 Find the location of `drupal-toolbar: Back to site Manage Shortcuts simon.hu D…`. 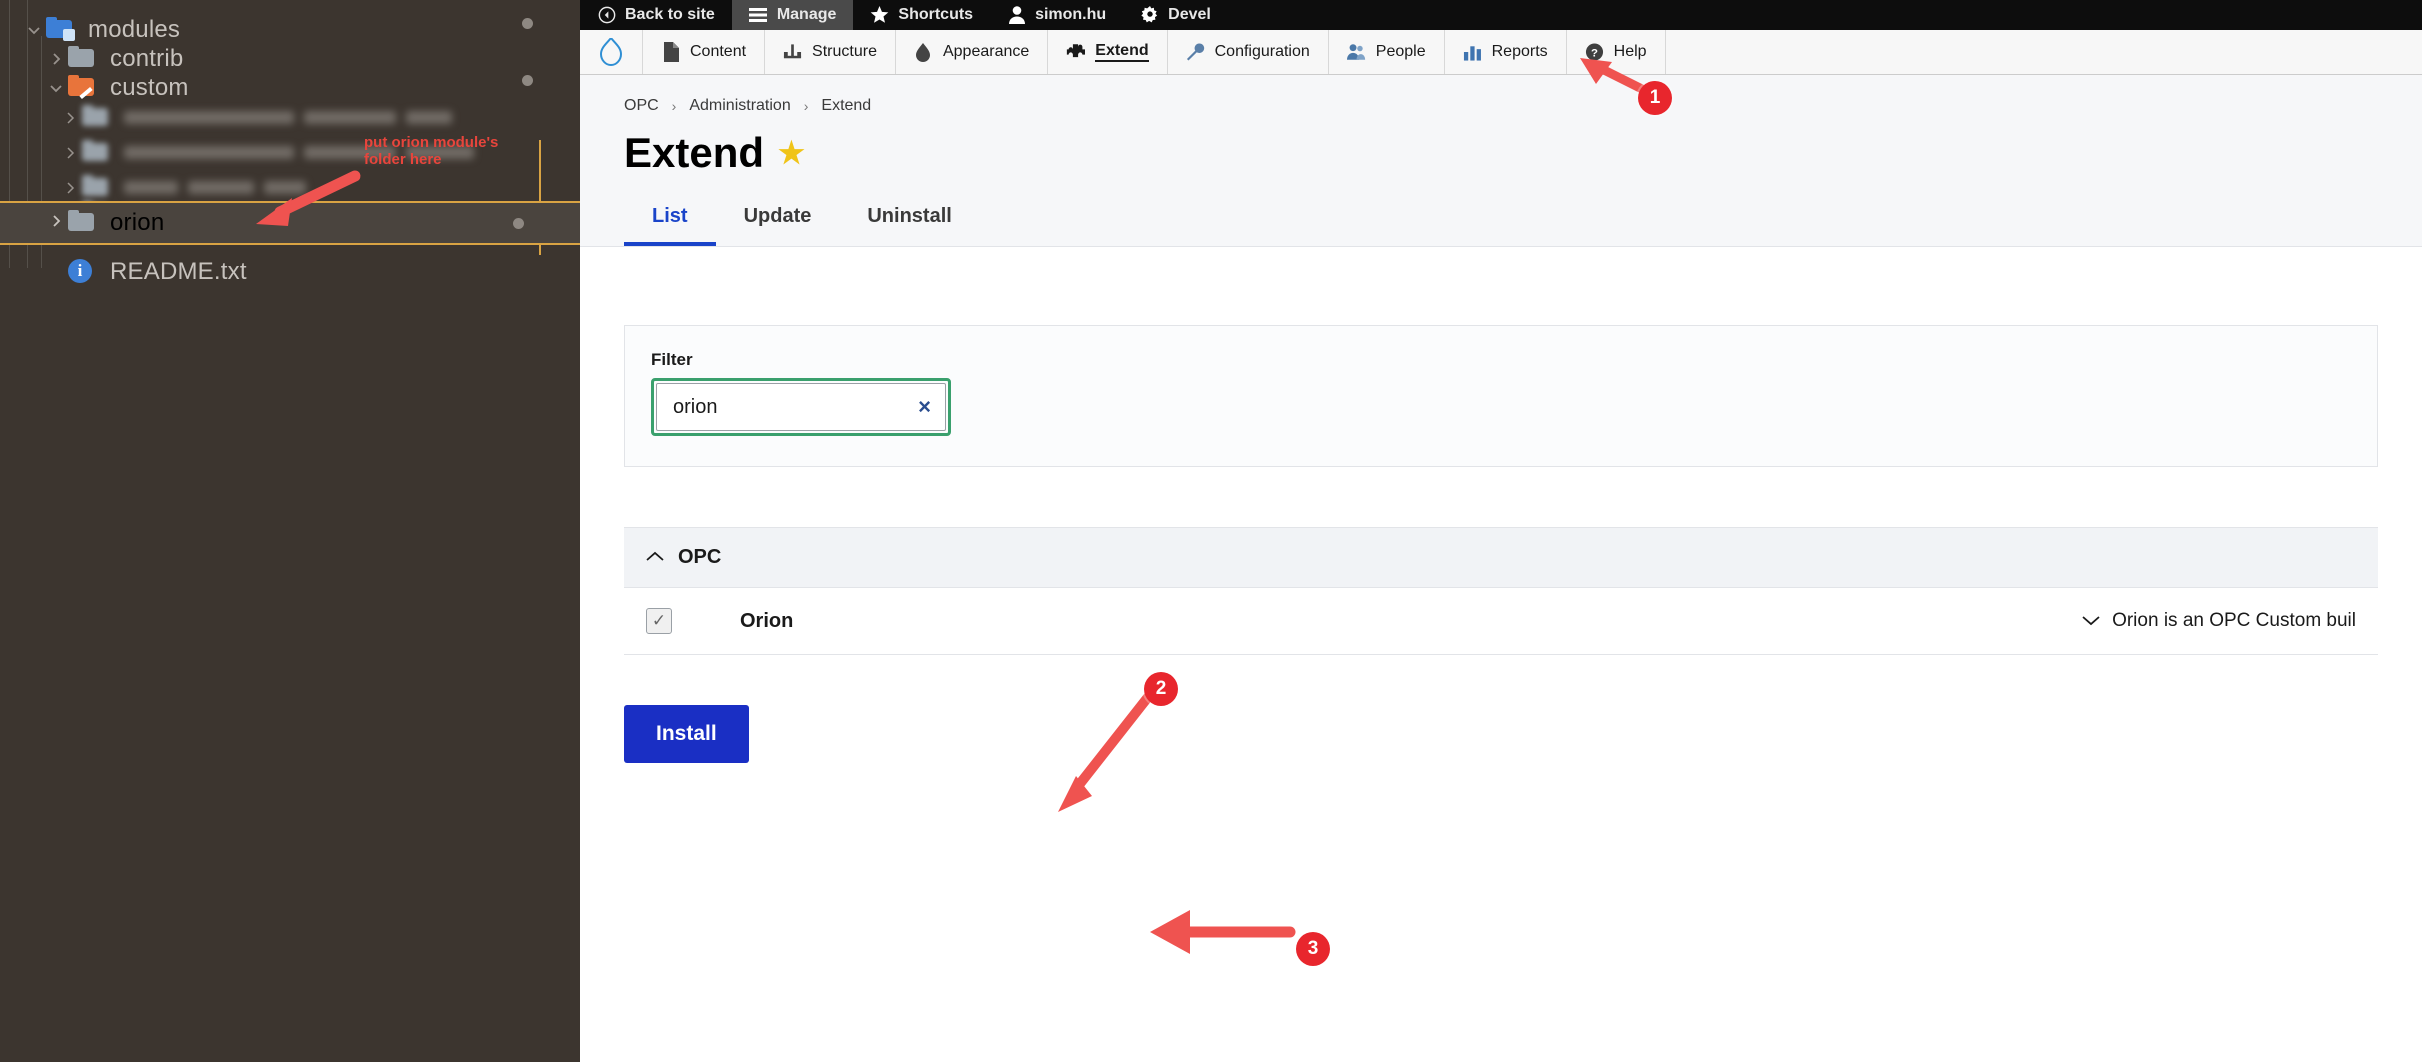

drupal-toolbar: Back to site Manage Shortcuts simon.hu D… is located at coordinates (1501, 15).